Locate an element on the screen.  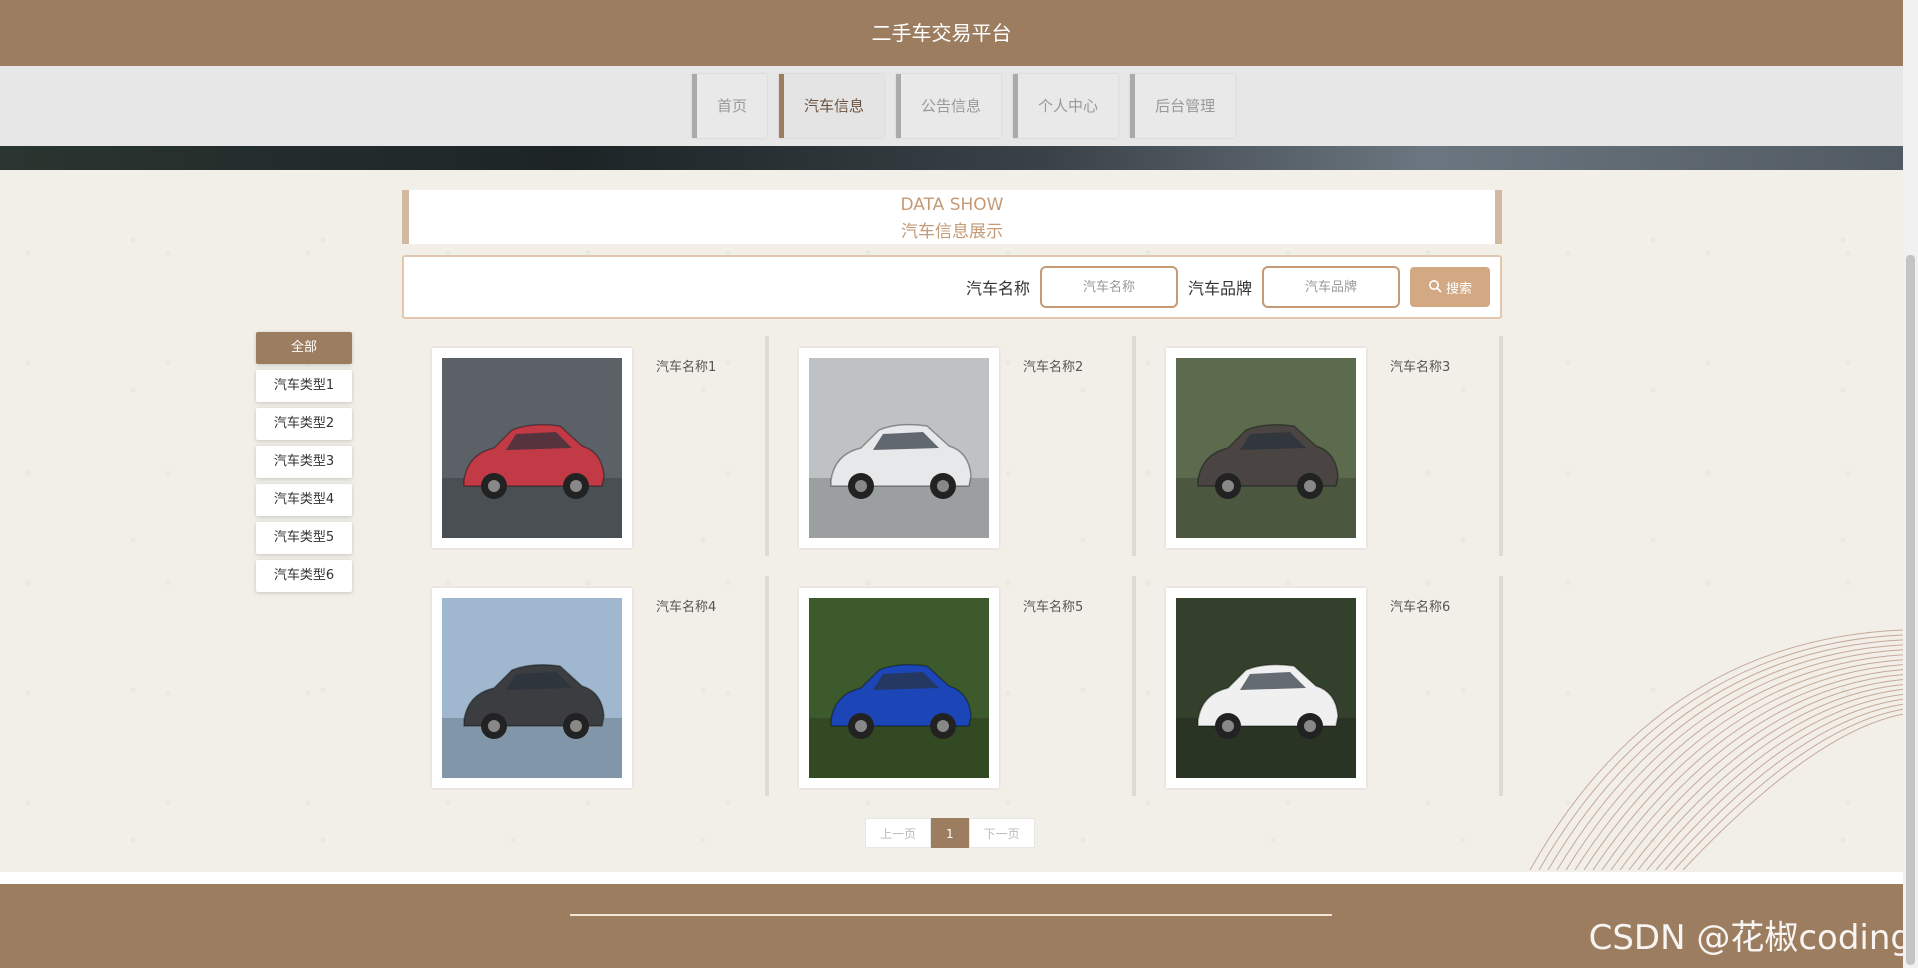
car-card: 汽车名称4 is located at coordinates (585, 686).